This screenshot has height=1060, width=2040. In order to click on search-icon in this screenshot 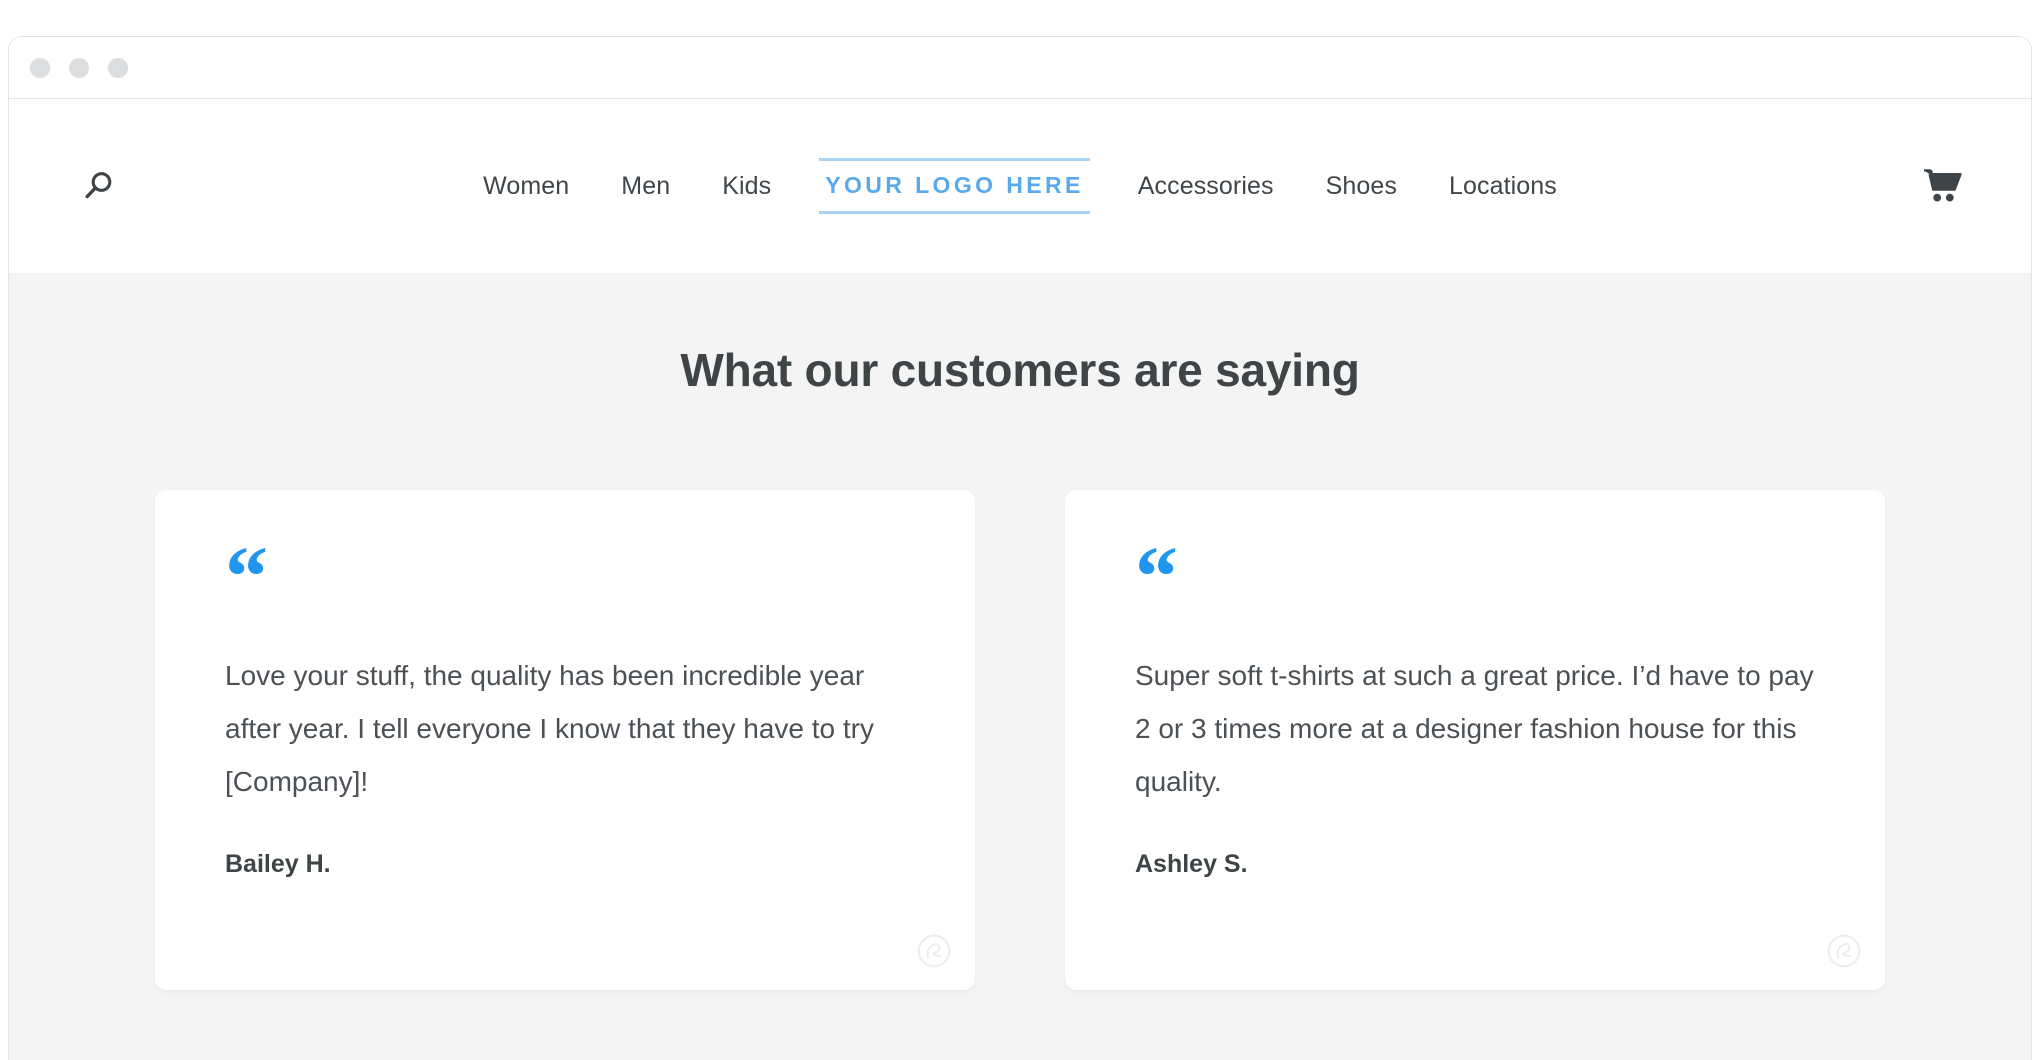, I will do `click(98, 185)`.